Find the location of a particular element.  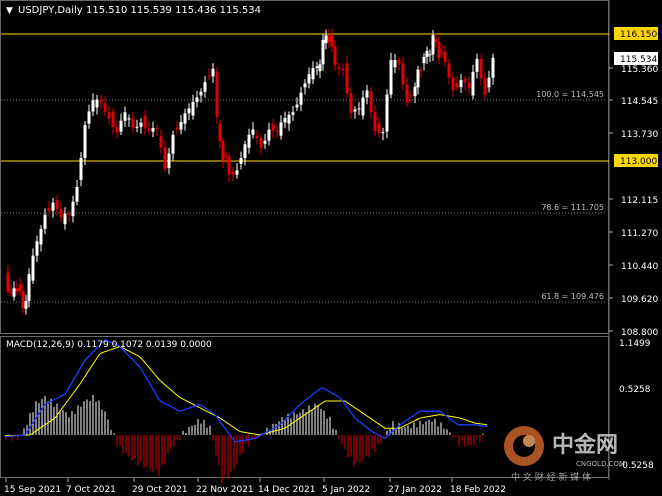

macd-line is located at coordinates (246, 391).